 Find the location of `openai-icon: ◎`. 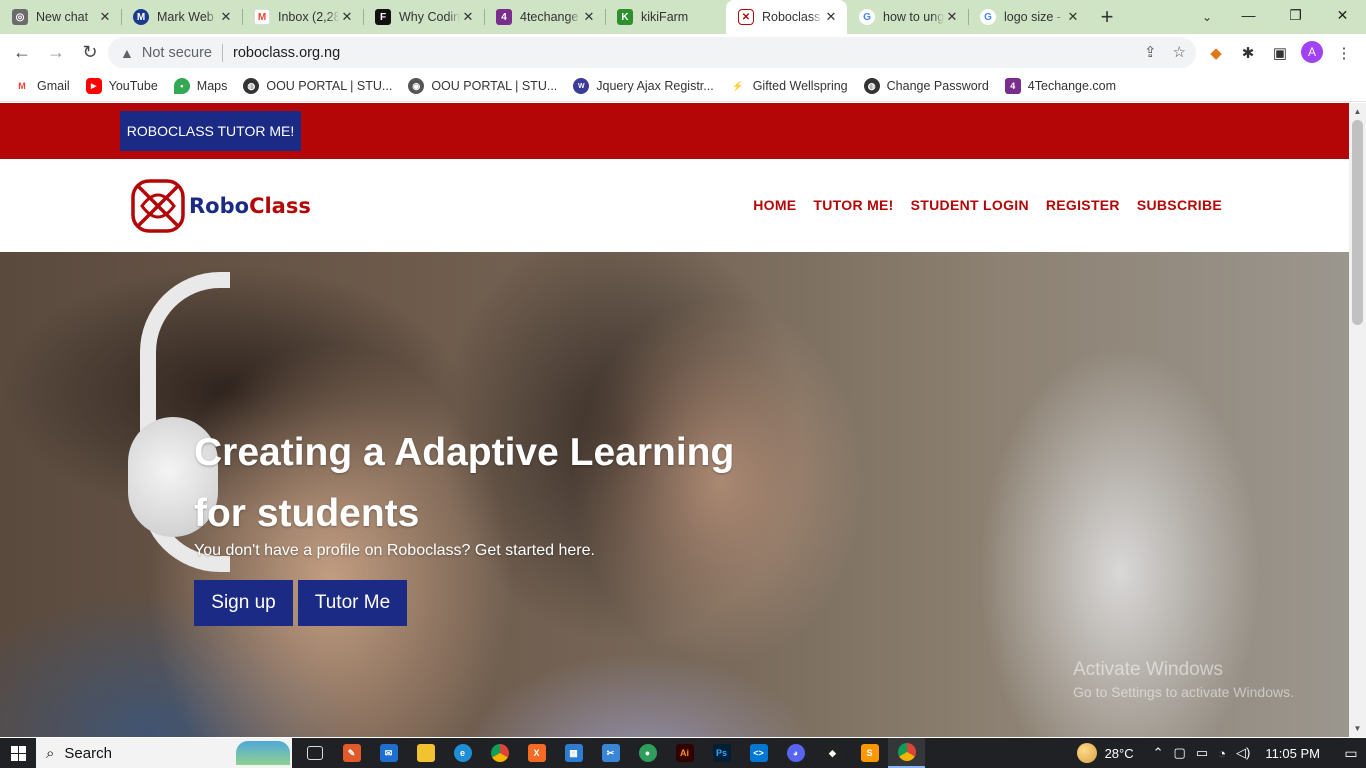

openai-icon: ◎ is located at coordinates (20, 17).